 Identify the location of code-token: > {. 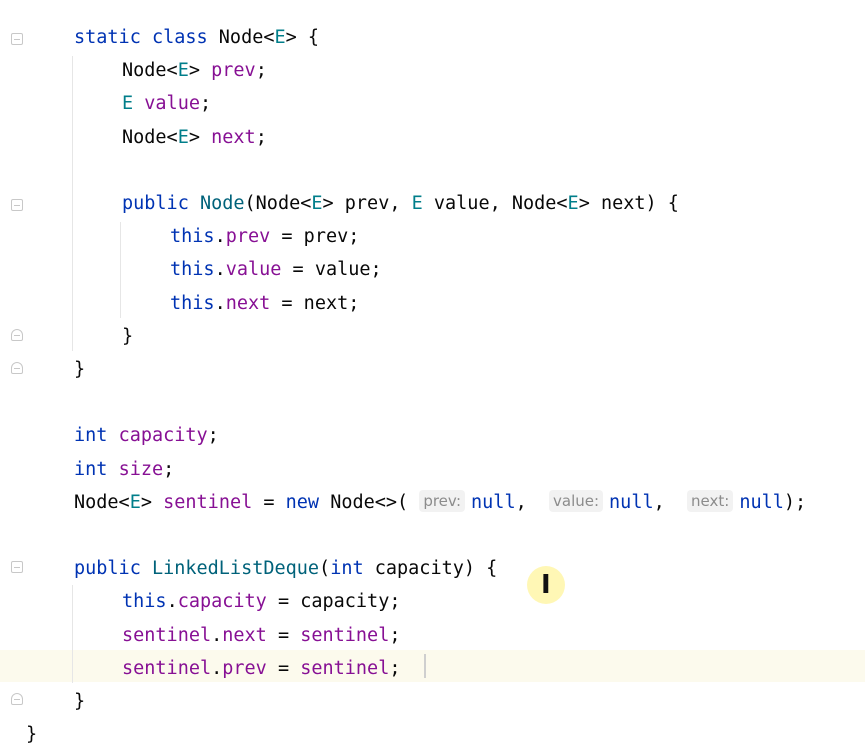
(302, 37).